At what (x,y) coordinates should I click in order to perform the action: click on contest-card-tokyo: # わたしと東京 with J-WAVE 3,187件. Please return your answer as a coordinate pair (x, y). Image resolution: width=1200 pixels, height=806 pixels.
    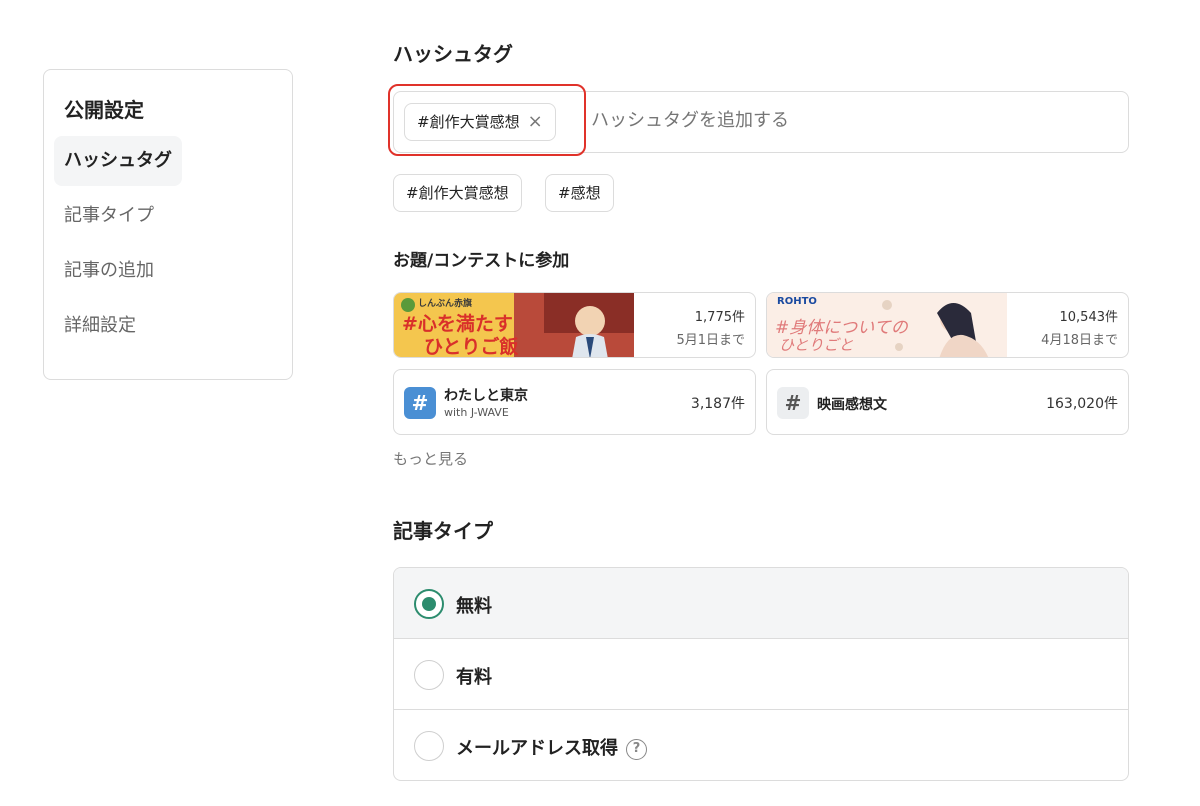
    Looking at the image, I should click on (574, 402).